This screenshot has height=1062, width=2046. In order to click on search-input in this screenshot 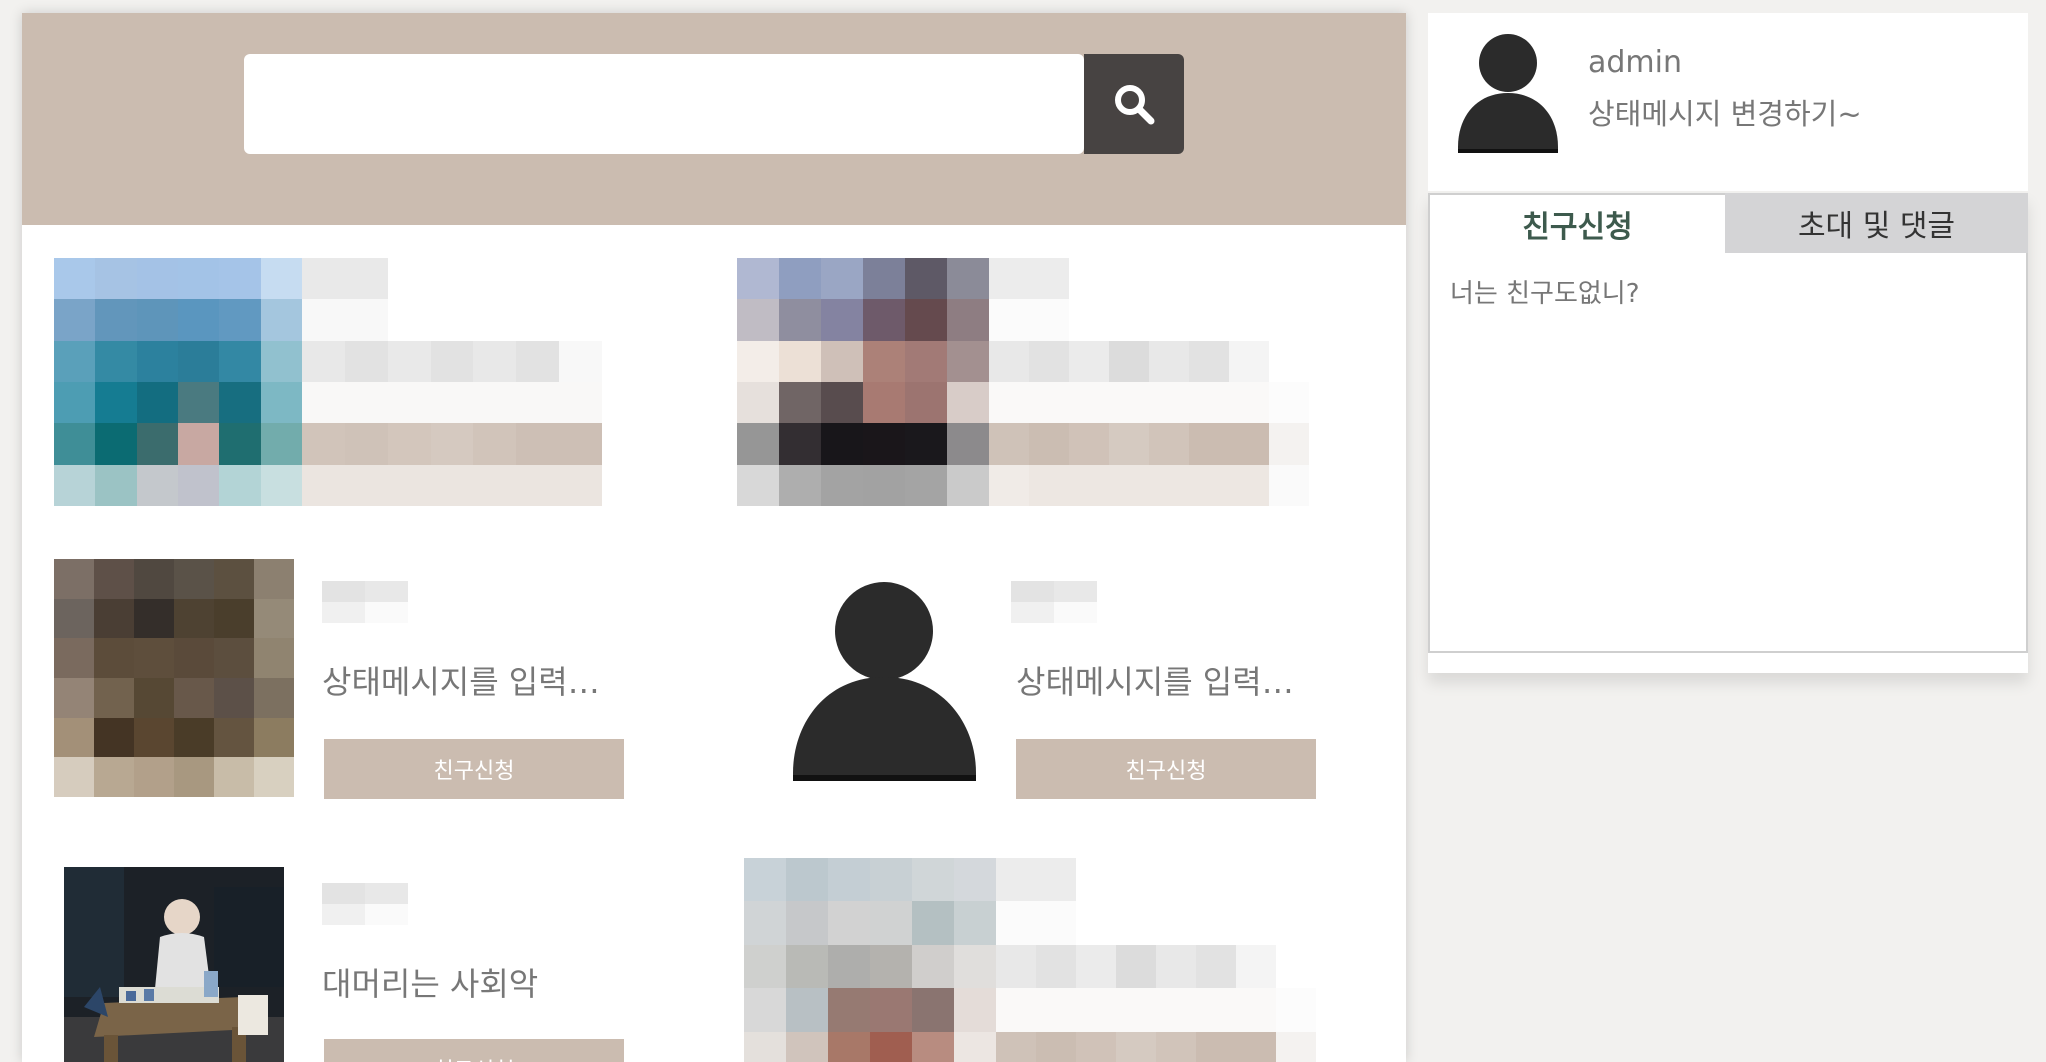, I will do `click(664, 104)`.